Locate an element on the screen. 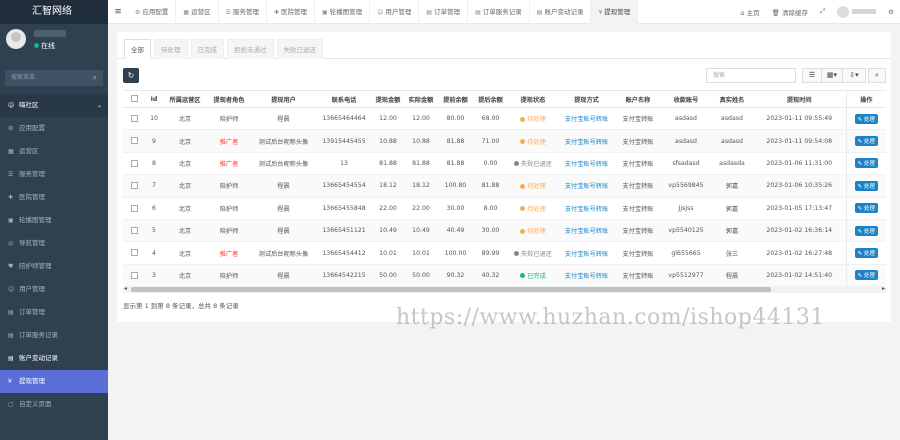 This screenshot has height=440, width=900. user-menu is located at coordinates (856, 11).